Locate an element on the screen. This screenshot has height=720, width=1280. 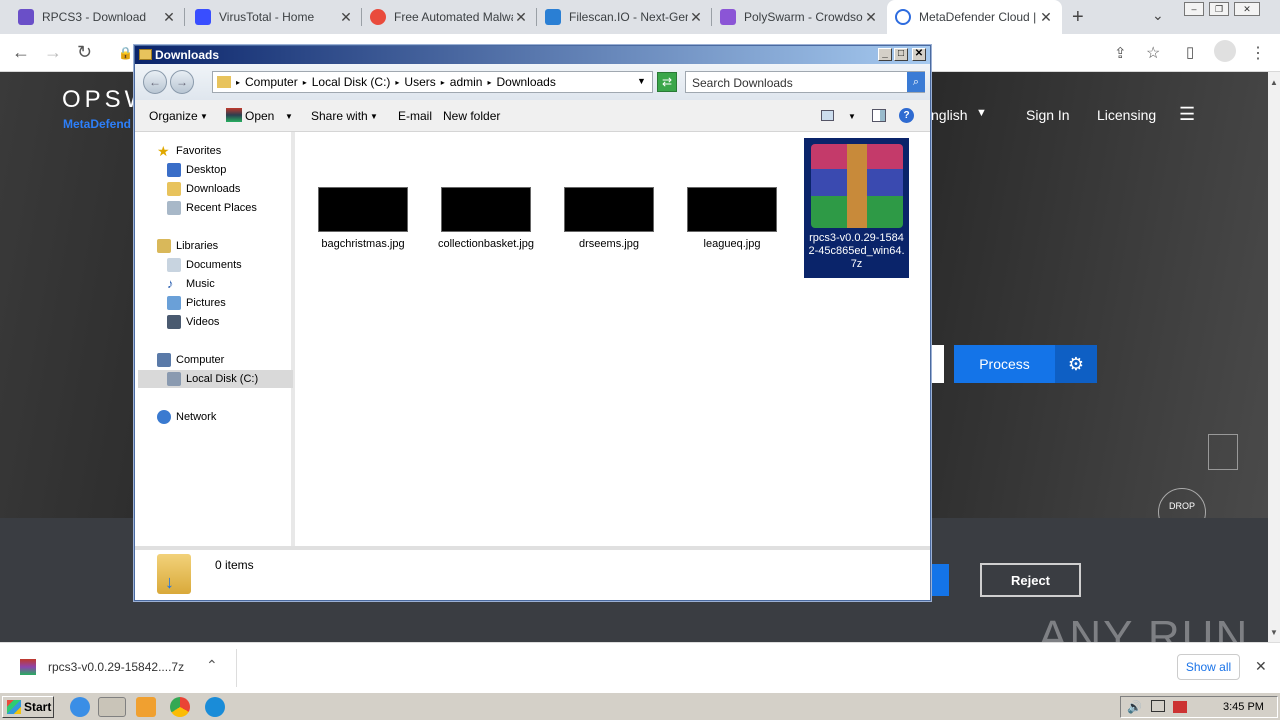
nav-downloads: Downloads is located at coordinates (203, 189).